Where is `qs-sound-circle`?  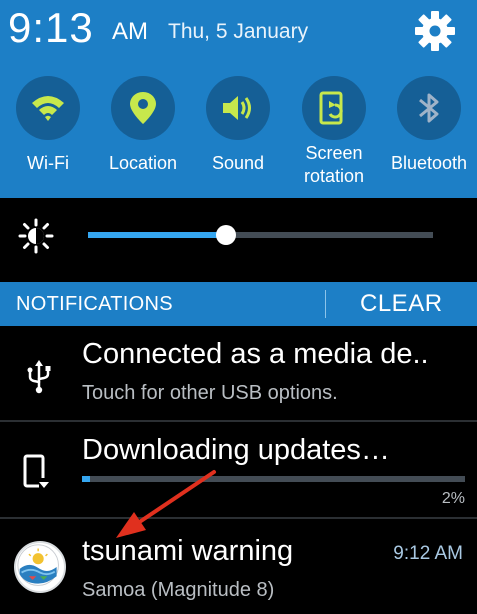 qs-sound-circle is located at coordinates (238, 108).